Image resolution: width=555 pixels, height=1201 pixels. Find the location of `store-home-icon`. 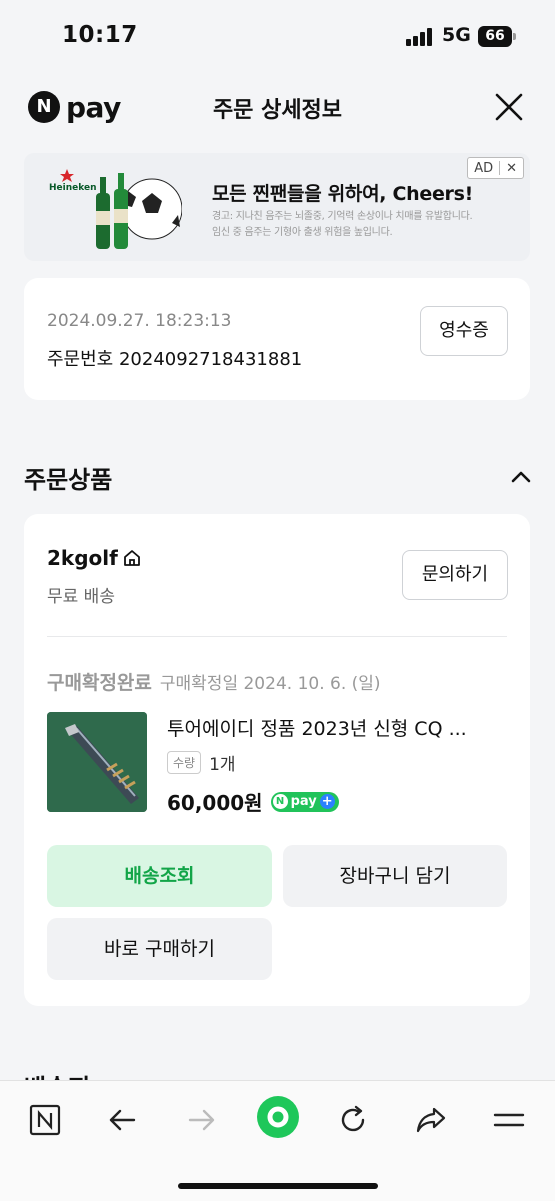

store-home-icon is located at coordinates (131, 558).